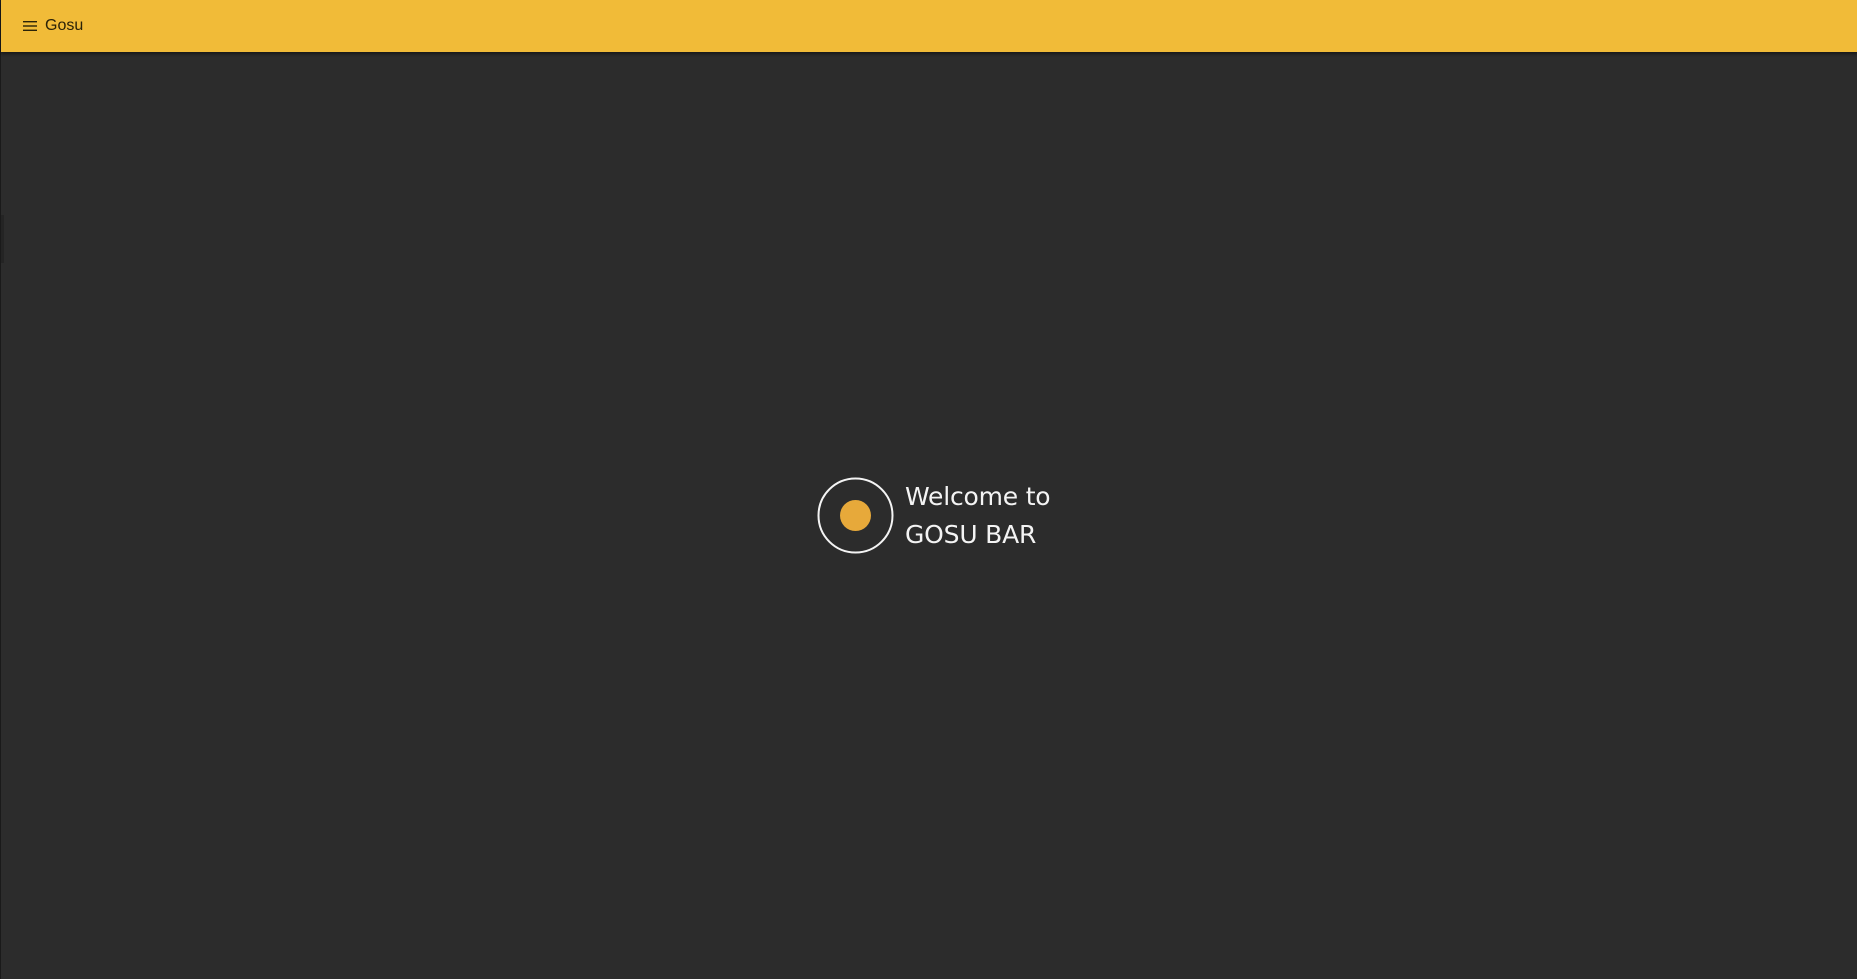  Describe the element at coordinates (855, 515) in the screenshot. I see `gosu-logo-icon` at that location.